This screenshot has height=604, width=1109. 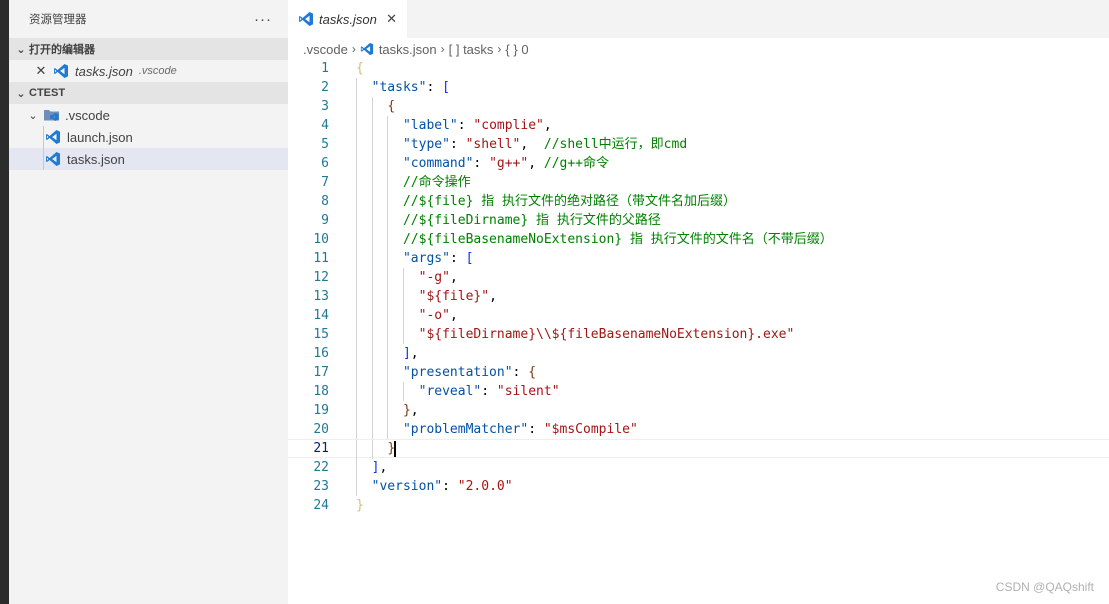 What do you see at coordinates (698, 220) in the screenshot?
I see `code-line: 9 //${fileDirname} 指 执行文件的父路径` at bounding box center [698, 220].